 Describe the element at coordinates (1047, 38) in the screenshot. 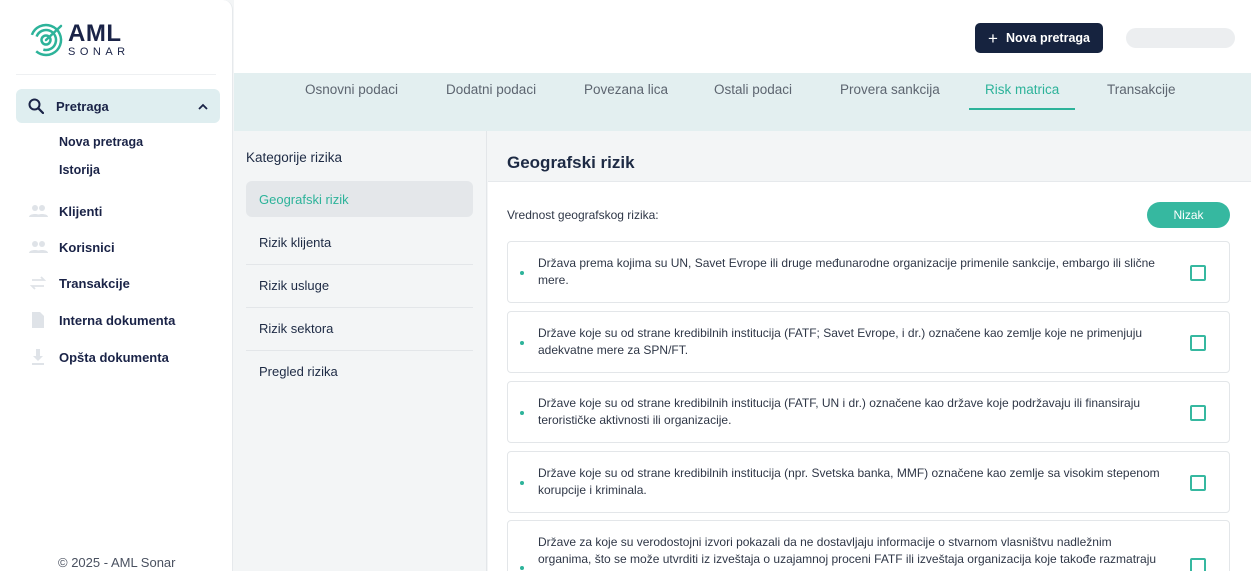

I see `new-search-label: Nova pretraga` at that location.